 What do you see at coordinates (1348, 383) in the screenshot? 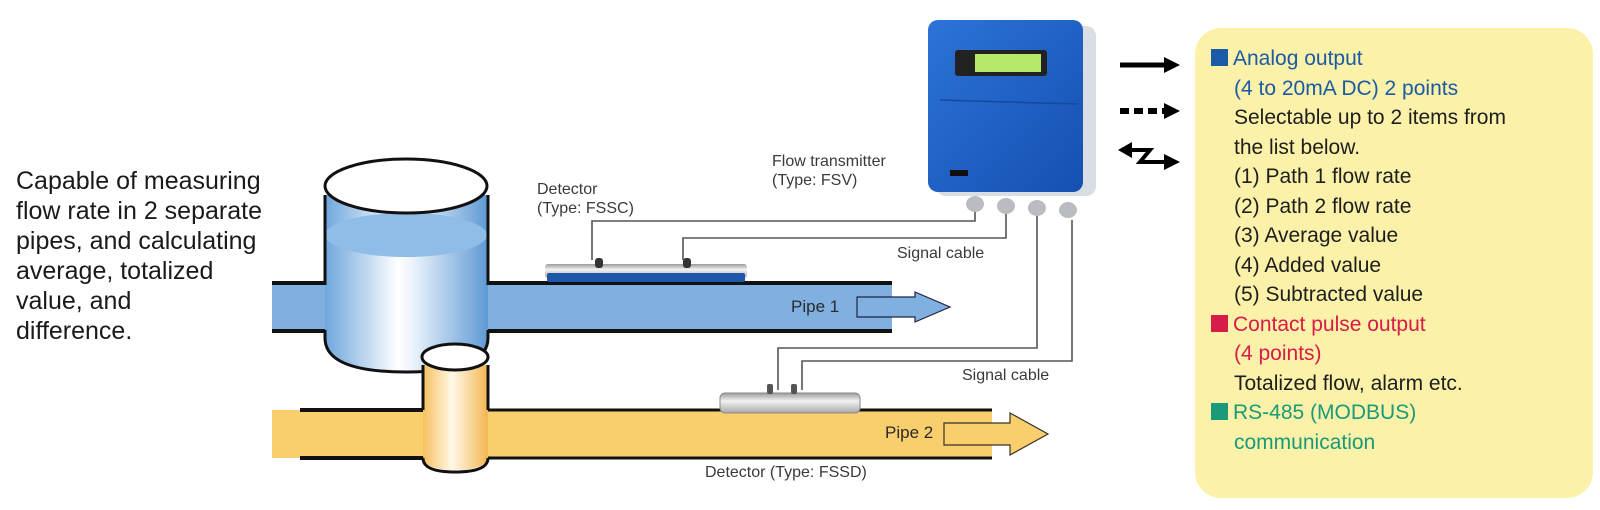
I see `pulse-output-desc: Totalized flow, alarm etc.` at bounding box center [1348, 383].